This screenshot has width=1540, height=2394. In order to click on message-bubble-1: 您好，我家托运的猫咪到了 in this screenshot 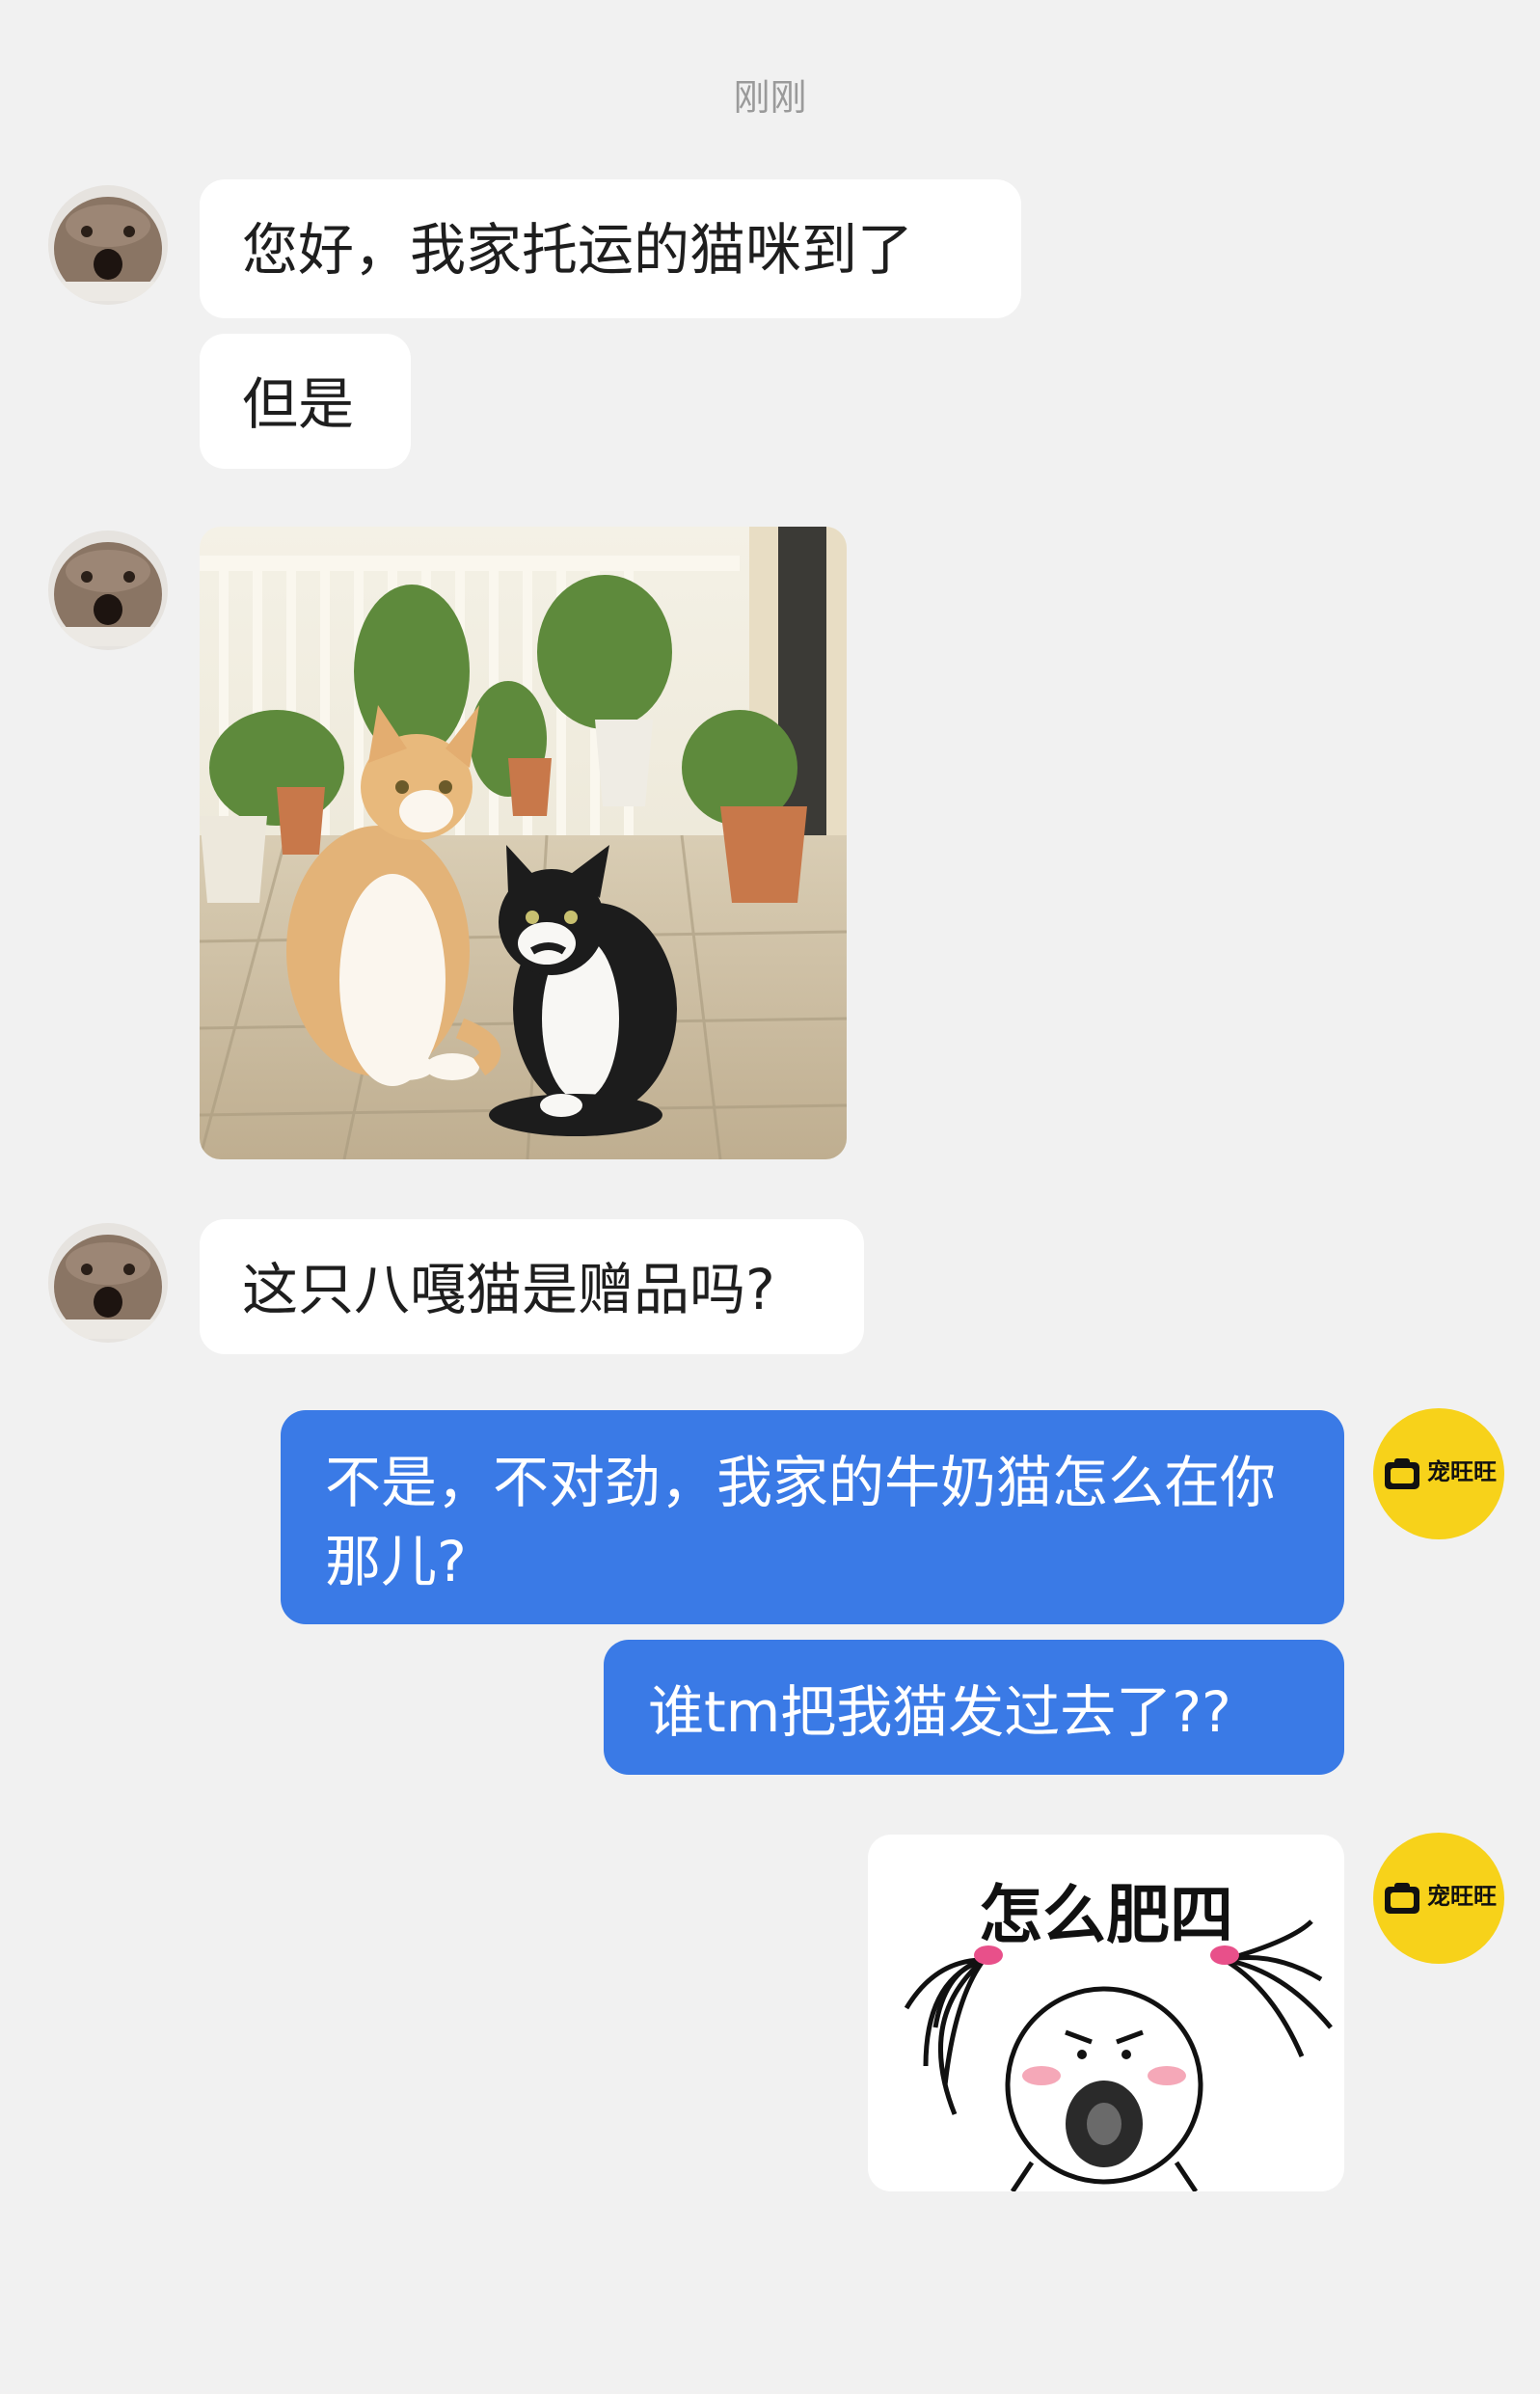, I will do `click(610, 248)`.